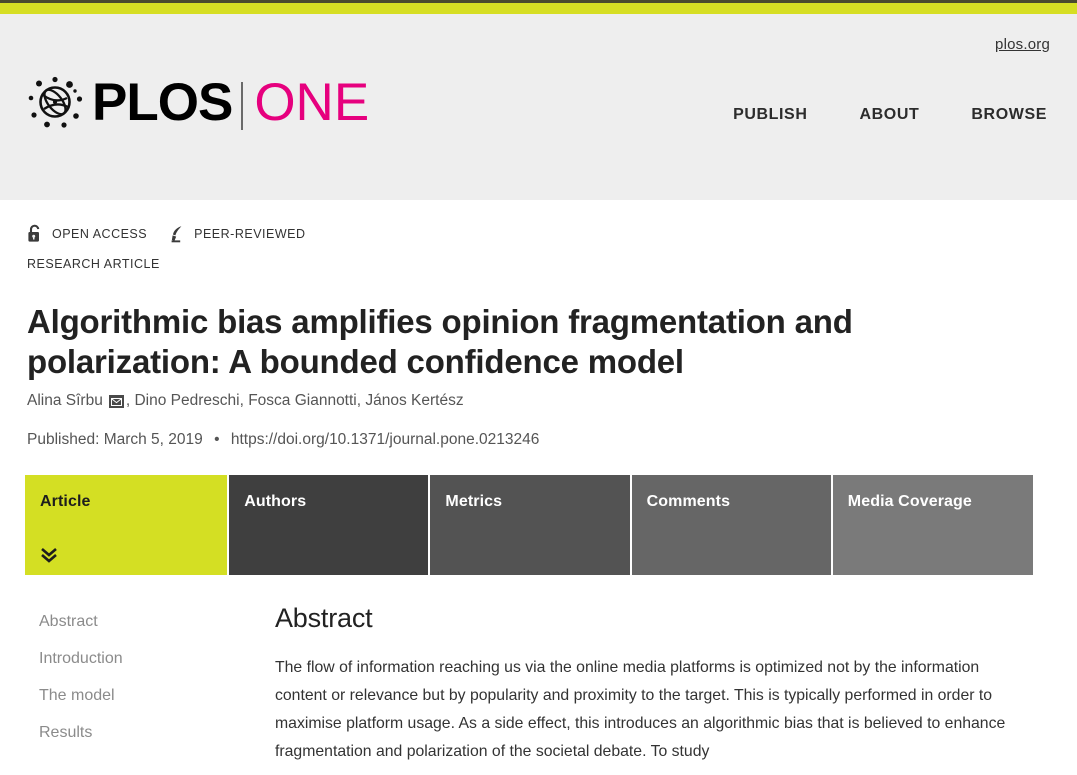  Describe the element at coordinates (552, 233) in the screenshot. I see `badge-group: OPEN ACCESS PEER-REVIEWED` at that location.